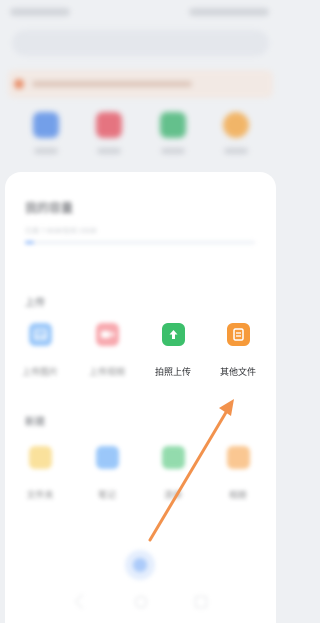  Describe the element at coordinates (238, 352) in the screenshot. I see `other-files-button: 其他文件` at that location.